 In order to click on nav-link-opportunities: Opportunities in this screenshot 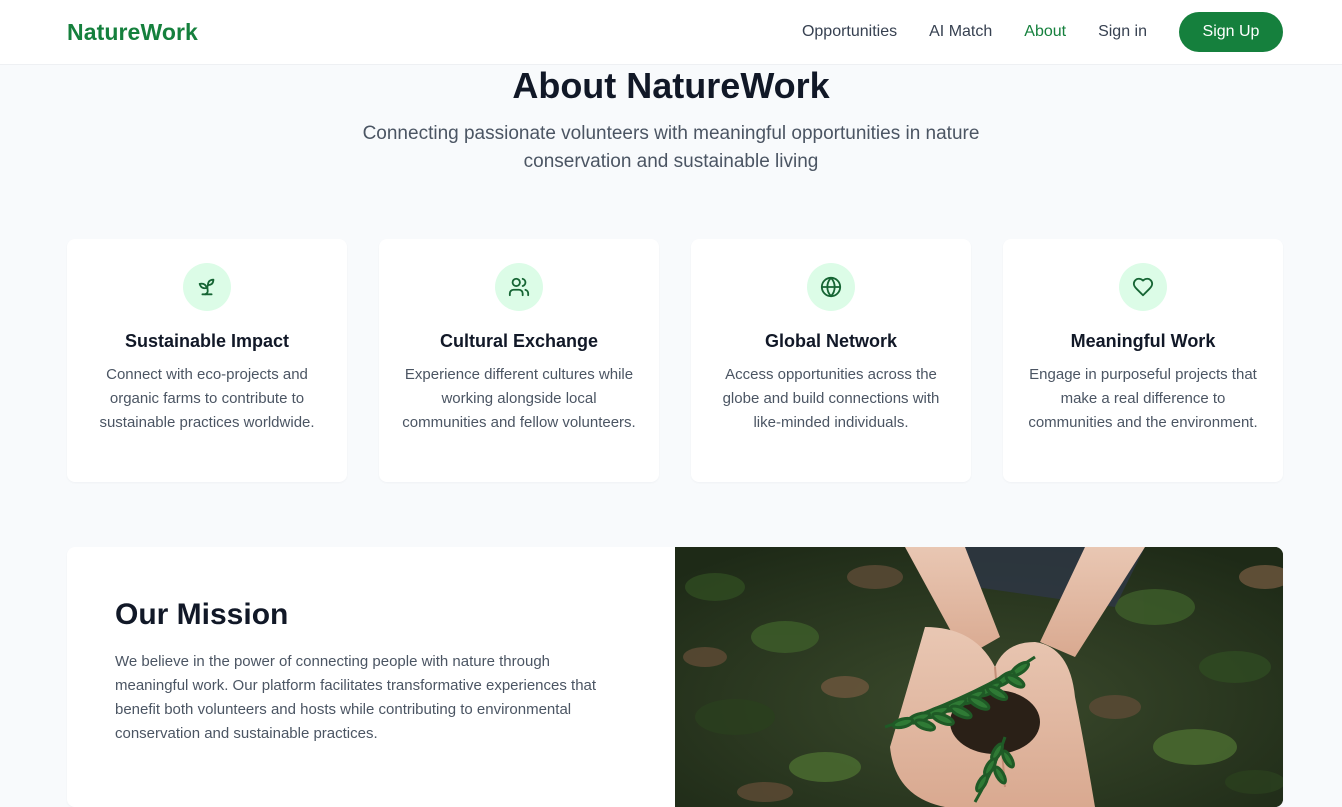, I will do `click(849, 32)`.